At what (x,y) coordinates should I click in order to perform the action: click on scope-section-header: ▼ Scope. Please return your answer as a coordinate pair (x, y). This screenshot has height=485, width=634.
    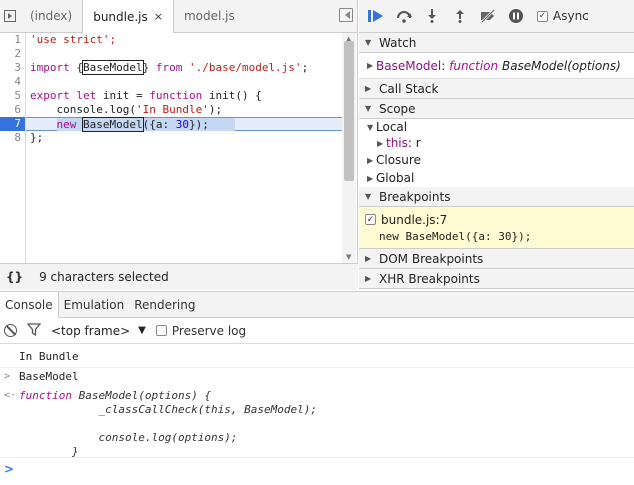
    Looking at the image, I should click on (496, 109).